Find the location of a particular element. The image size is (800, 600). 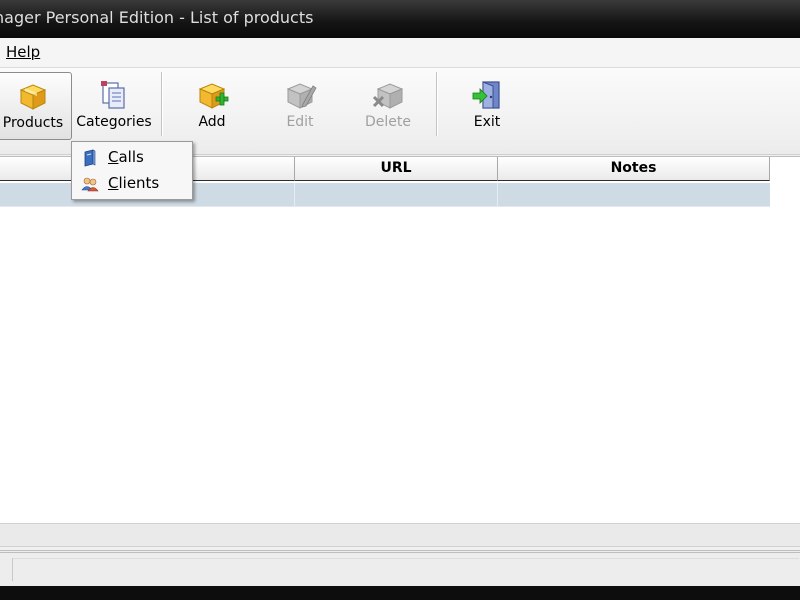

categories-button: Categories is located at coordinates (114, 105).